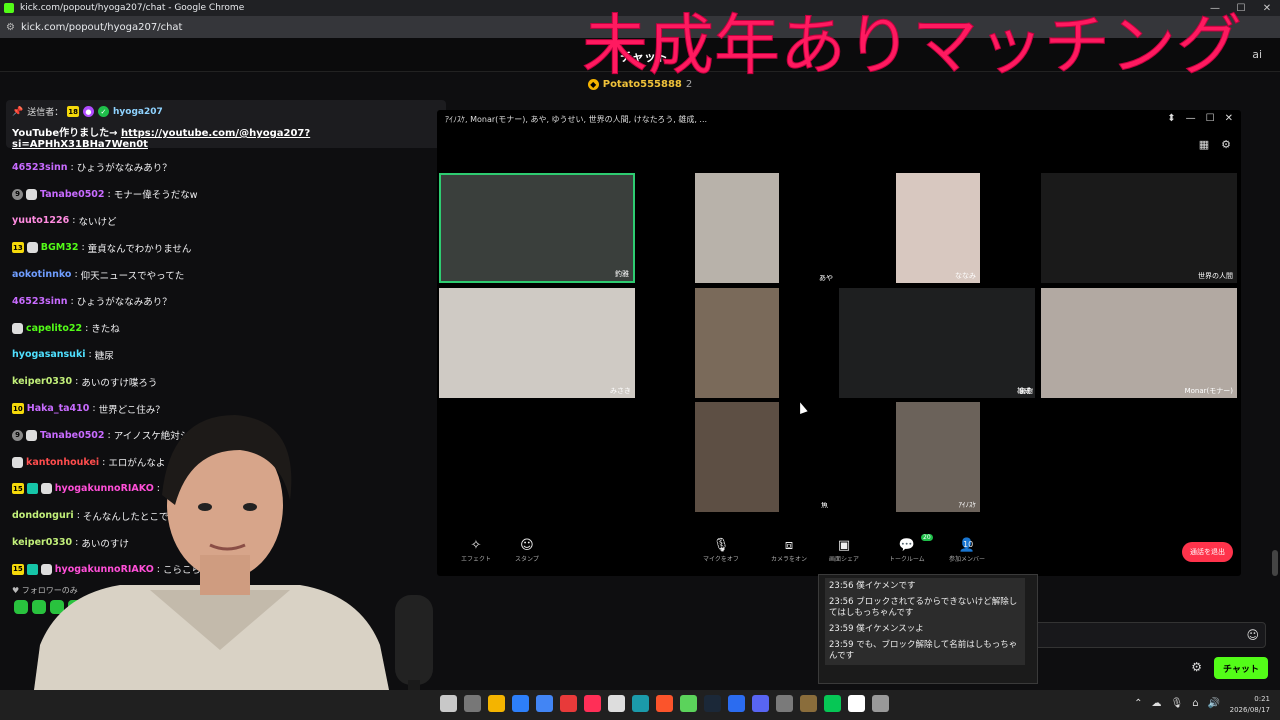 The height and width of the screenshot is (720, 1280). Describe the element at coordinates (1207, 552) in the screenshot. I see `leave-call-button: 通話を退出` at that location.